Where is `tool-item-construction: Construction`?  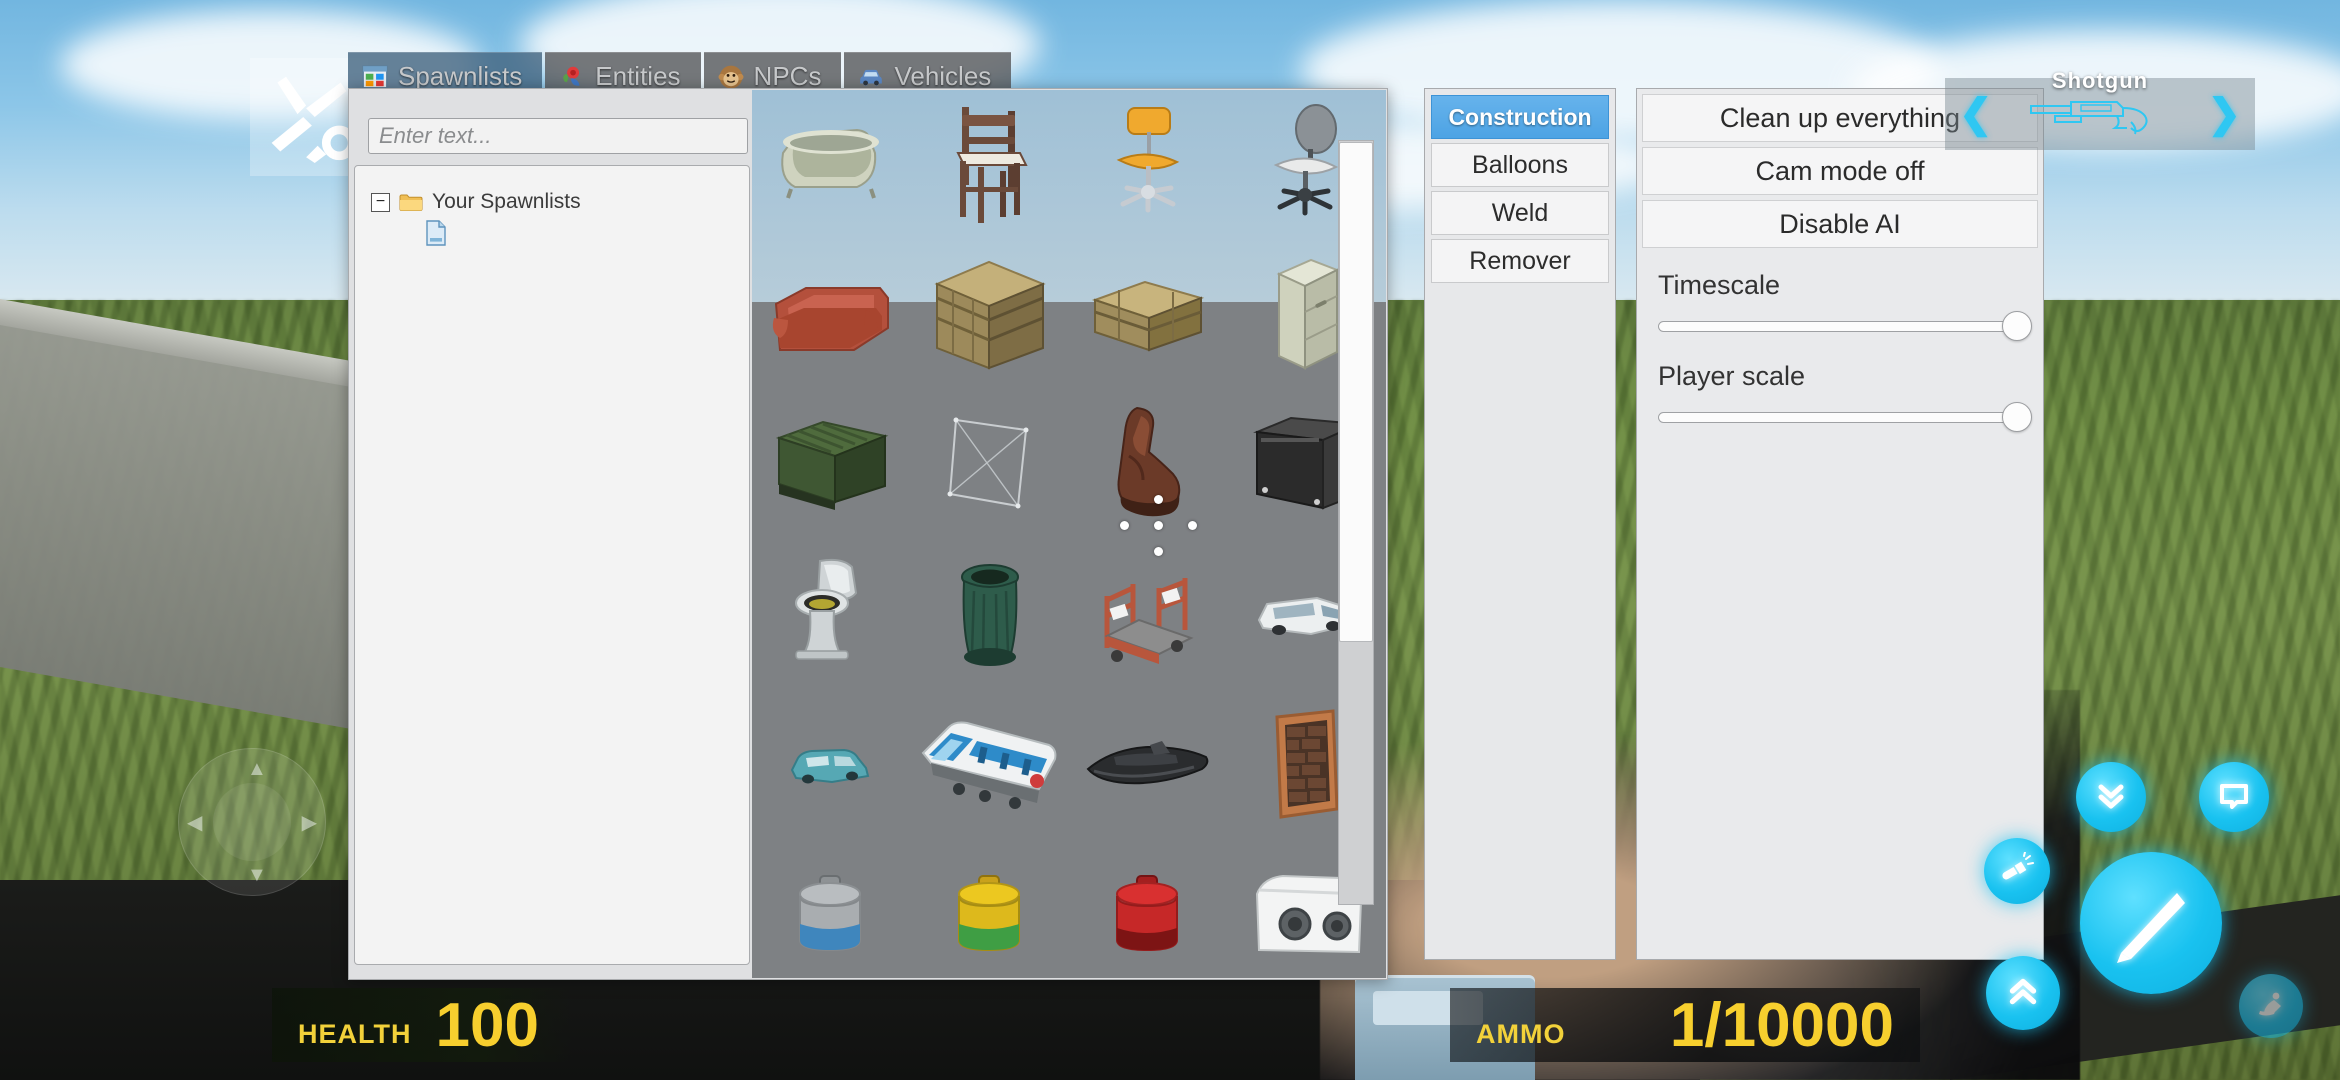
tool-item-construction: Construction is located at coordinates (1520, 117).